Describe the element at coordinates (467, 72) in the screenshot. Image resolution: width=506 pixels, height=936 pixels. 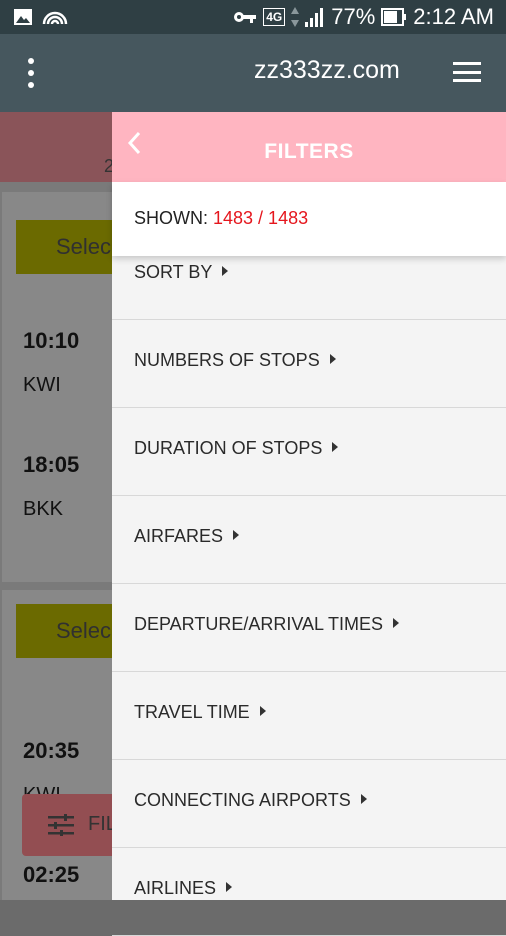
I see `hamburger-menu-icon` at that location.